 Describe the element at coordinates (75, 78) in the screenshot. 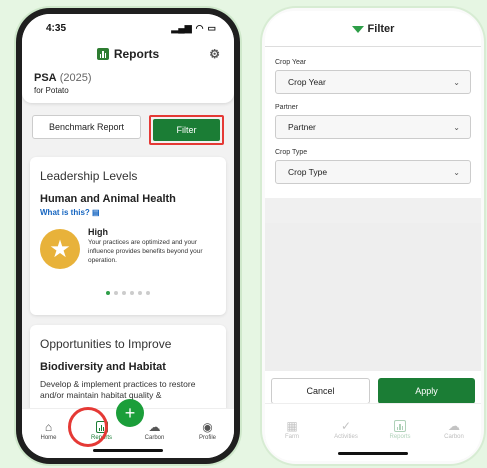

I see `psa-year: (2025)` at that location.